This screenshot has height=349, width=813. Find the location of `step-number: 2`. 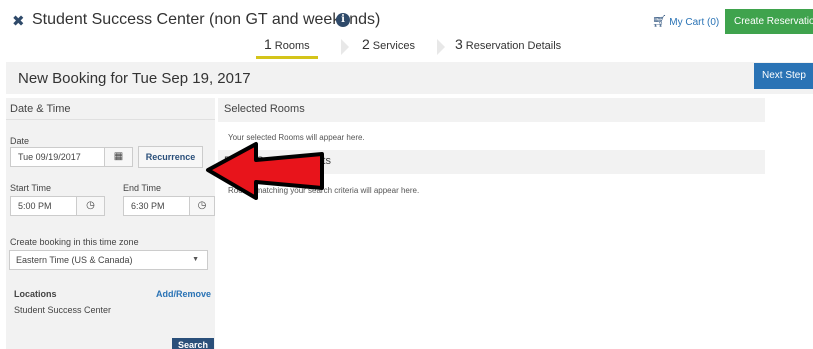

step-number: 2 is located at coordinates (366, 44).